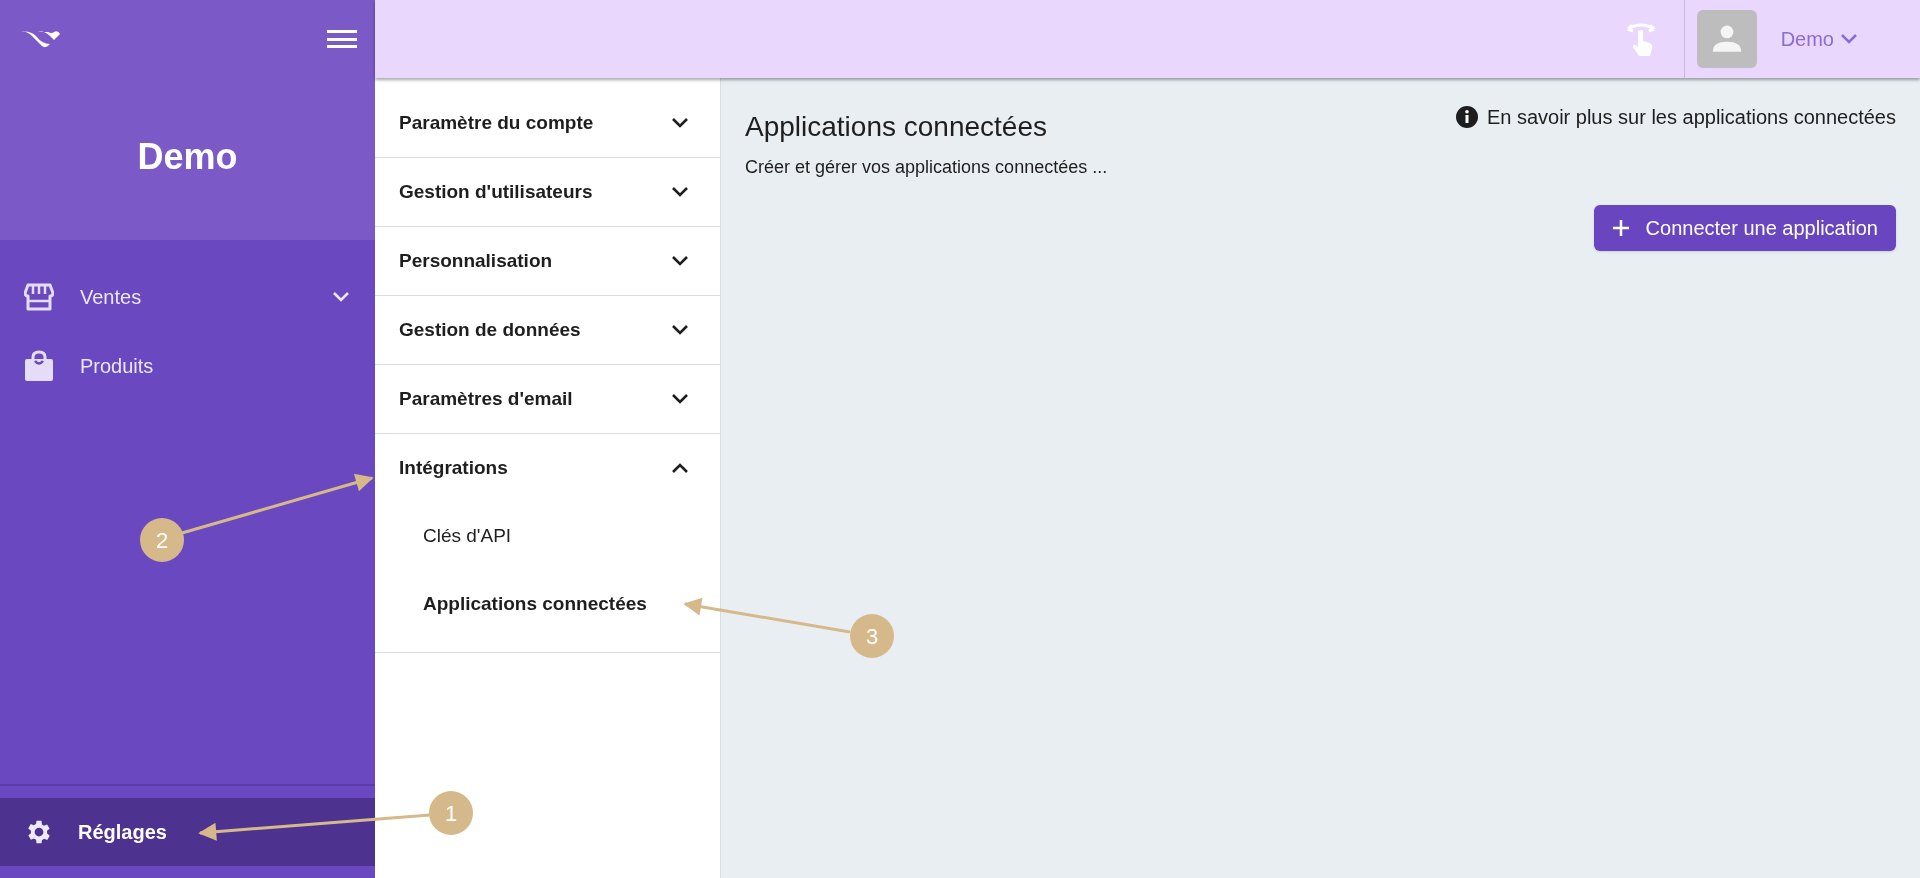 This screenshot has width=1920, height=878. I want to click on settings-section: Intégrations, so click(547, 468).